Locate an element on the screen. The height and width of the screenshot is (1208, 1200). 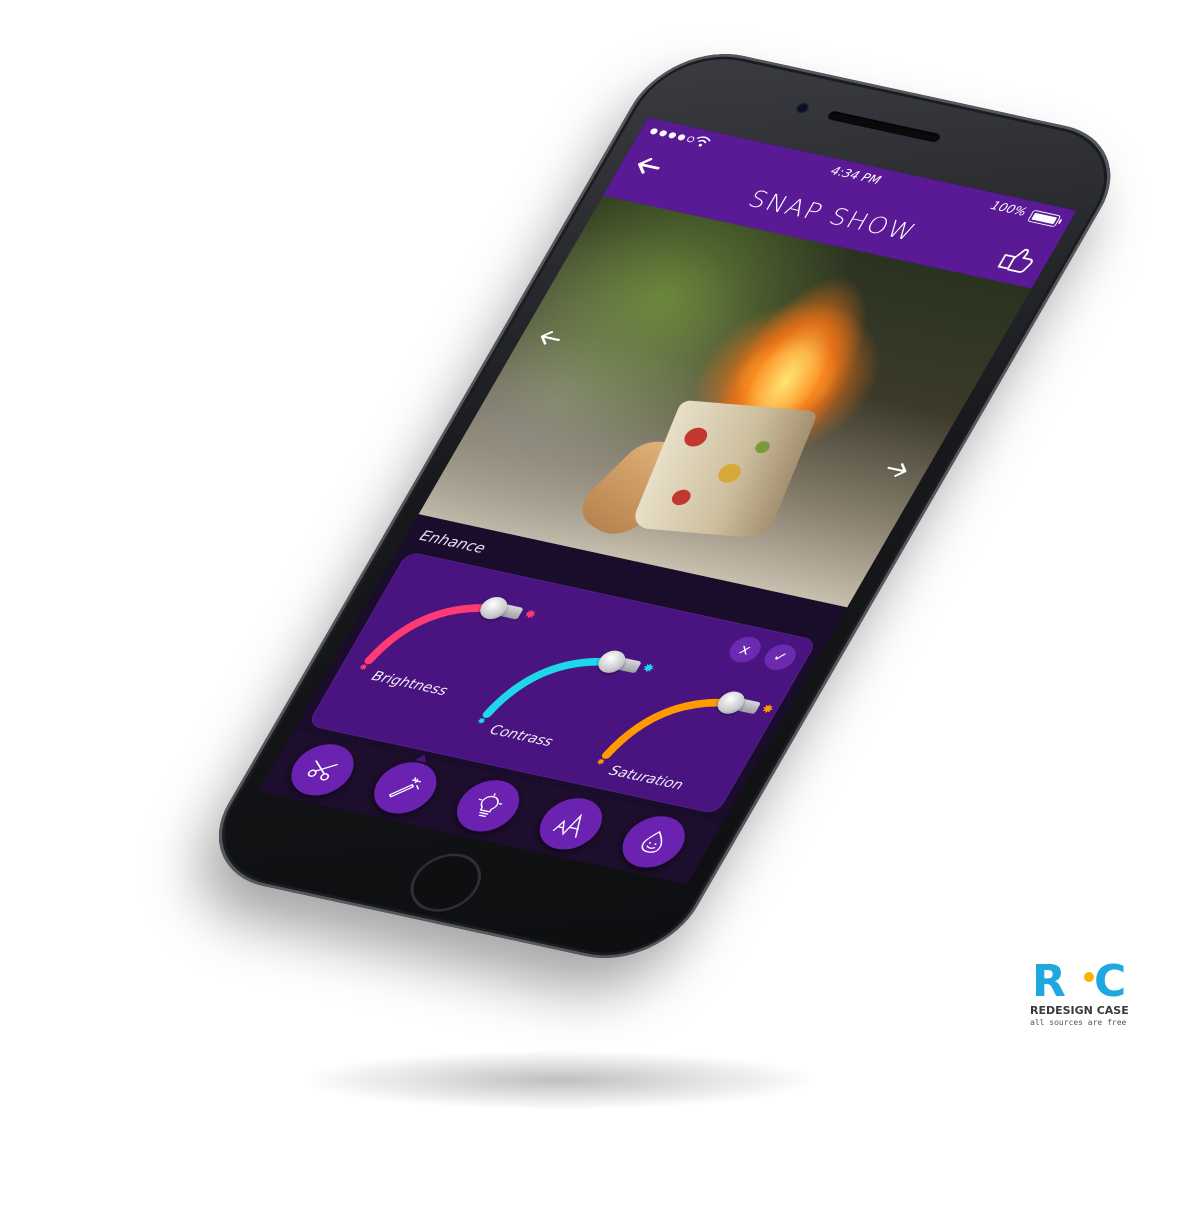
enhance-label: Enhance is located at coordinates (453, 541).